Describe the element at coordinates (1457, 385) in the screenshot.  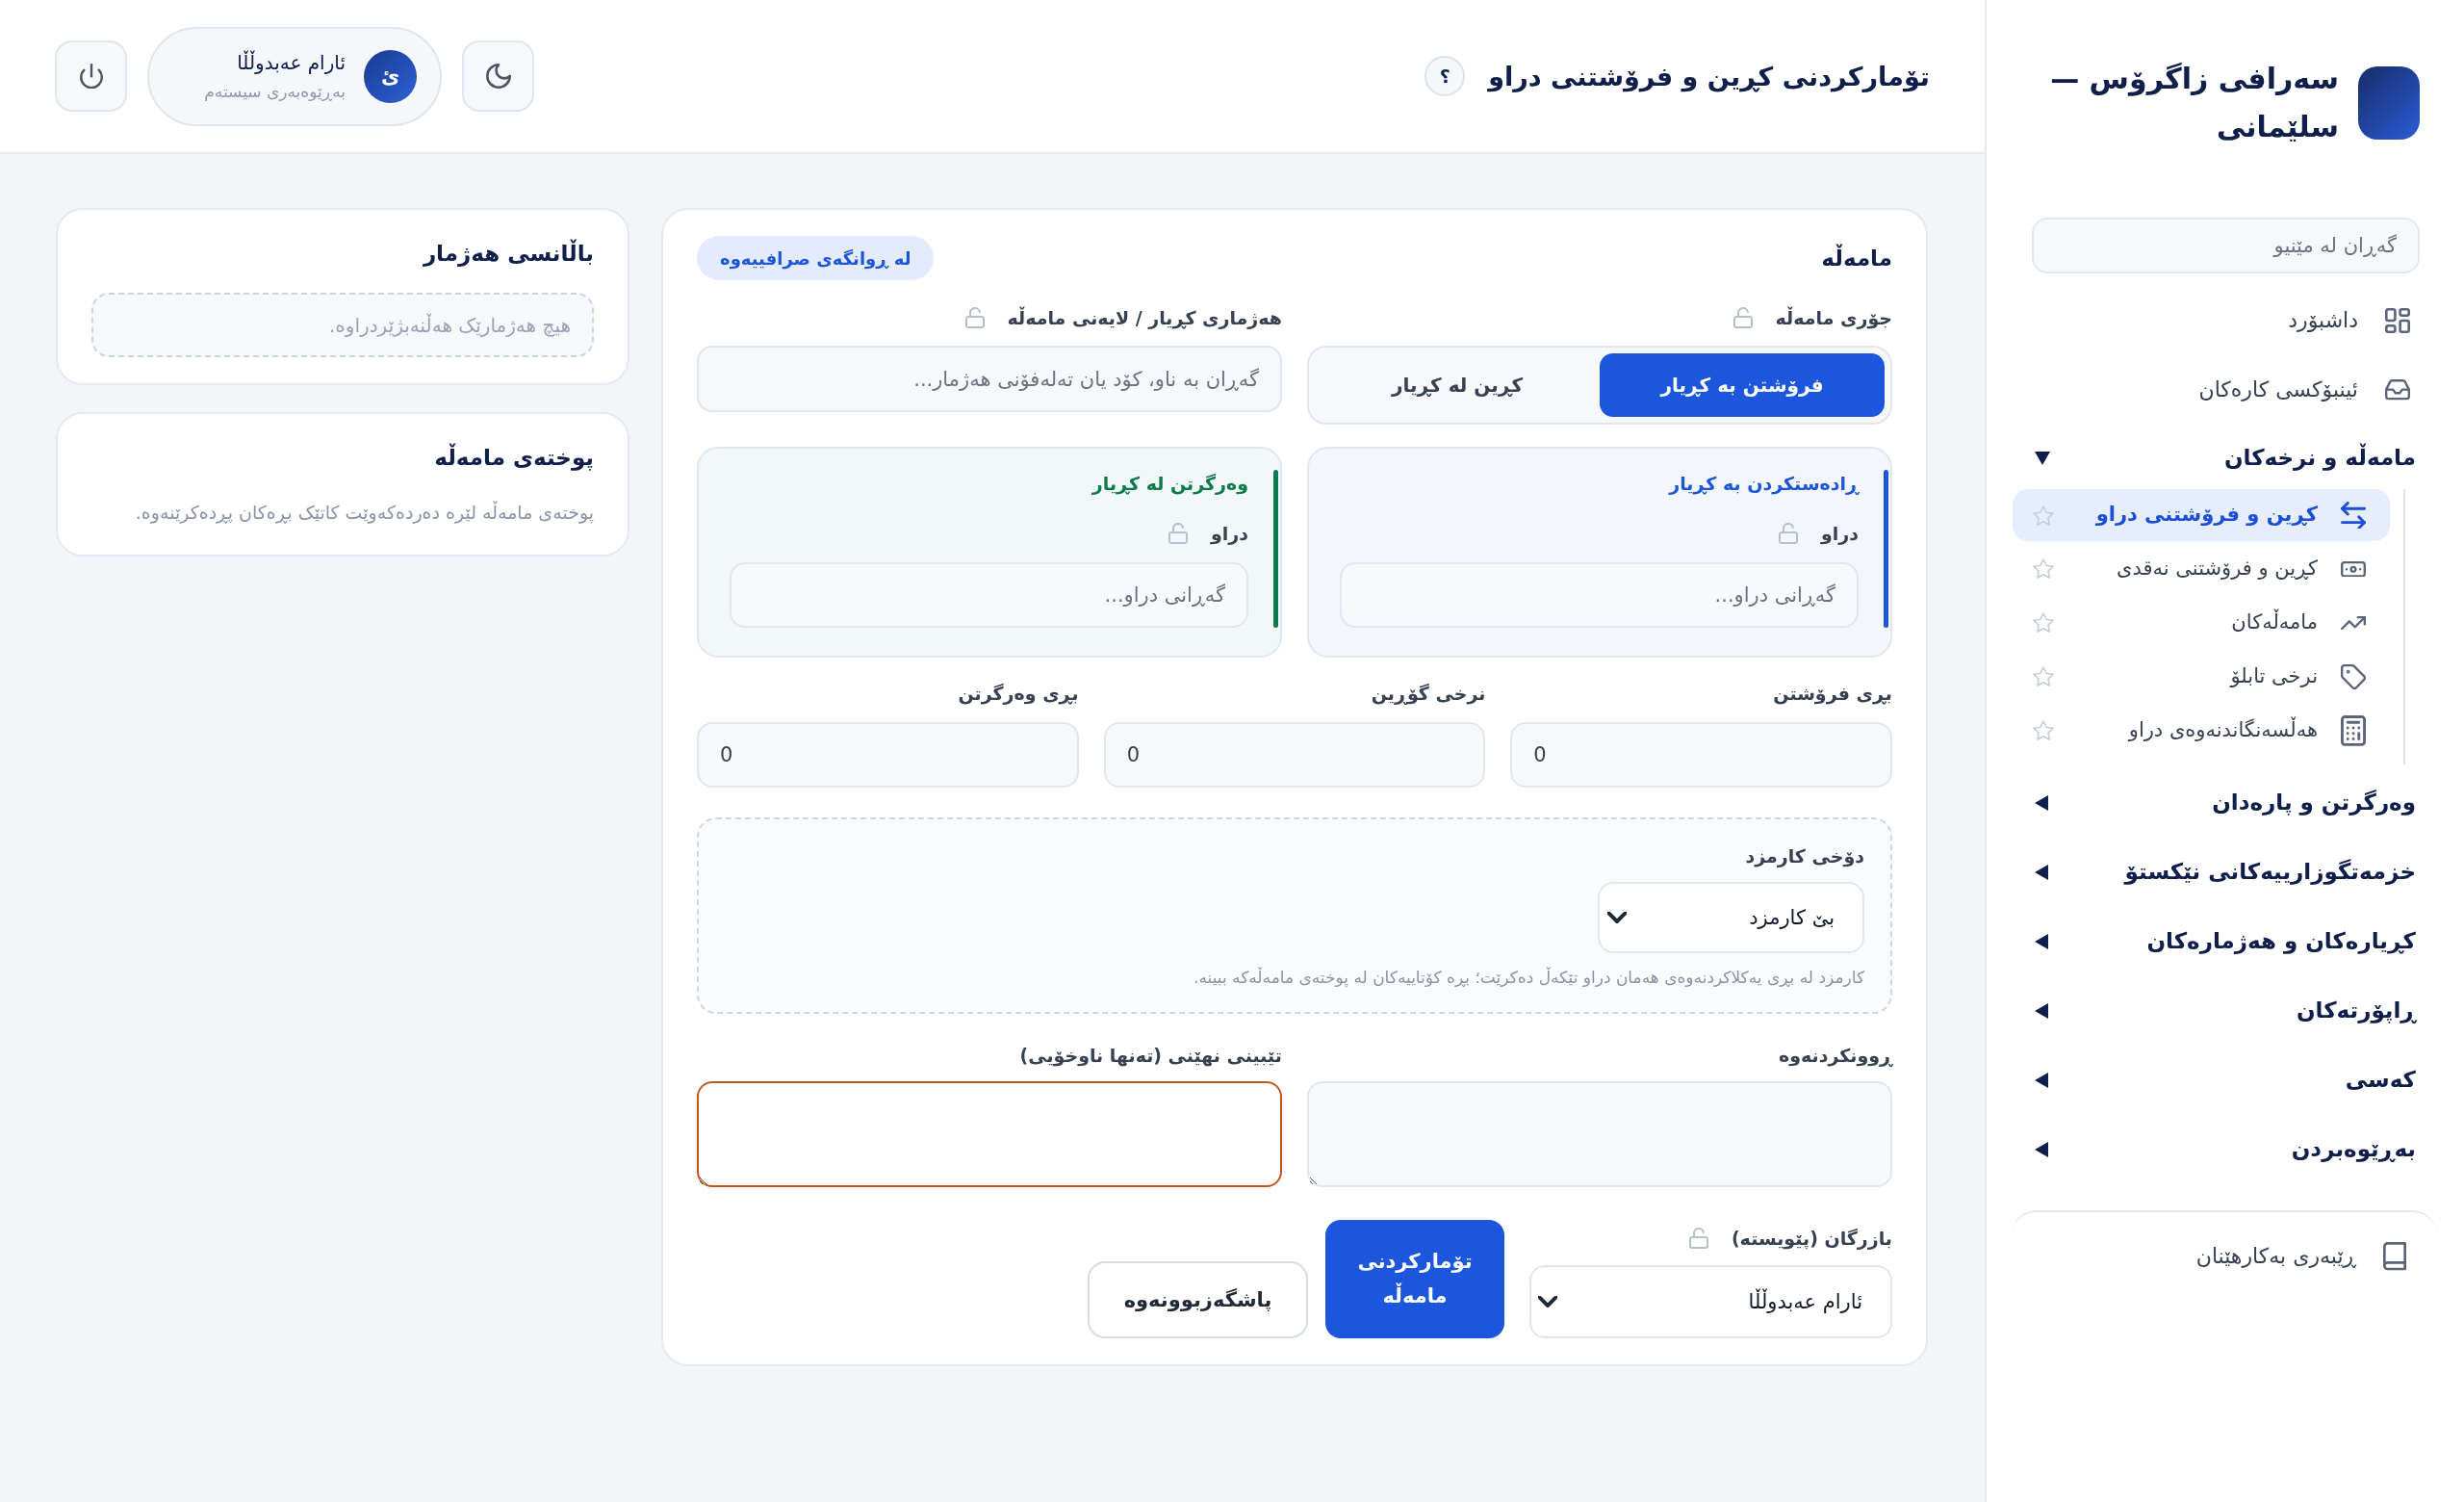
I see `segment-button: کڕین لە کڕیار` at that location.